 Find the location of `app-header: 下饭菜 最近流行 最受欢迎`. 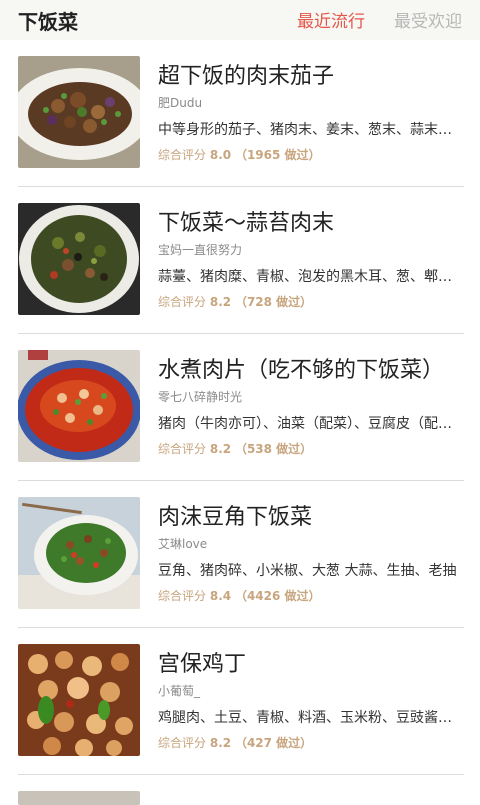

app-header: 下饭菜 最近流行 最受欢迎 is located at coordinates (240, 20).